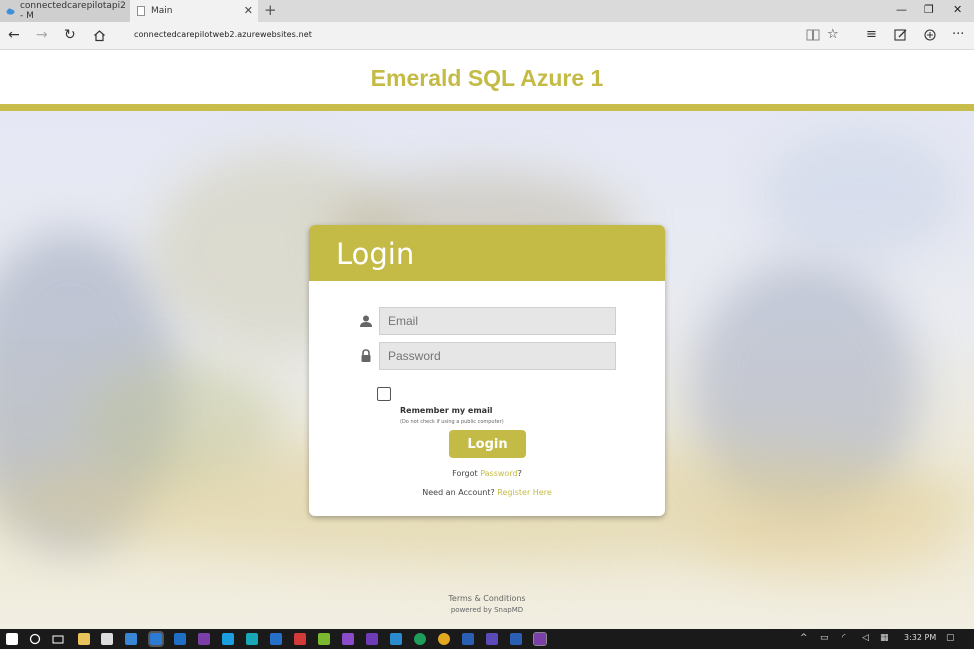  What do you see at coordinates (366, 355) in the screenshot?
I see `lock-icon` at bounding box center [366, 355].